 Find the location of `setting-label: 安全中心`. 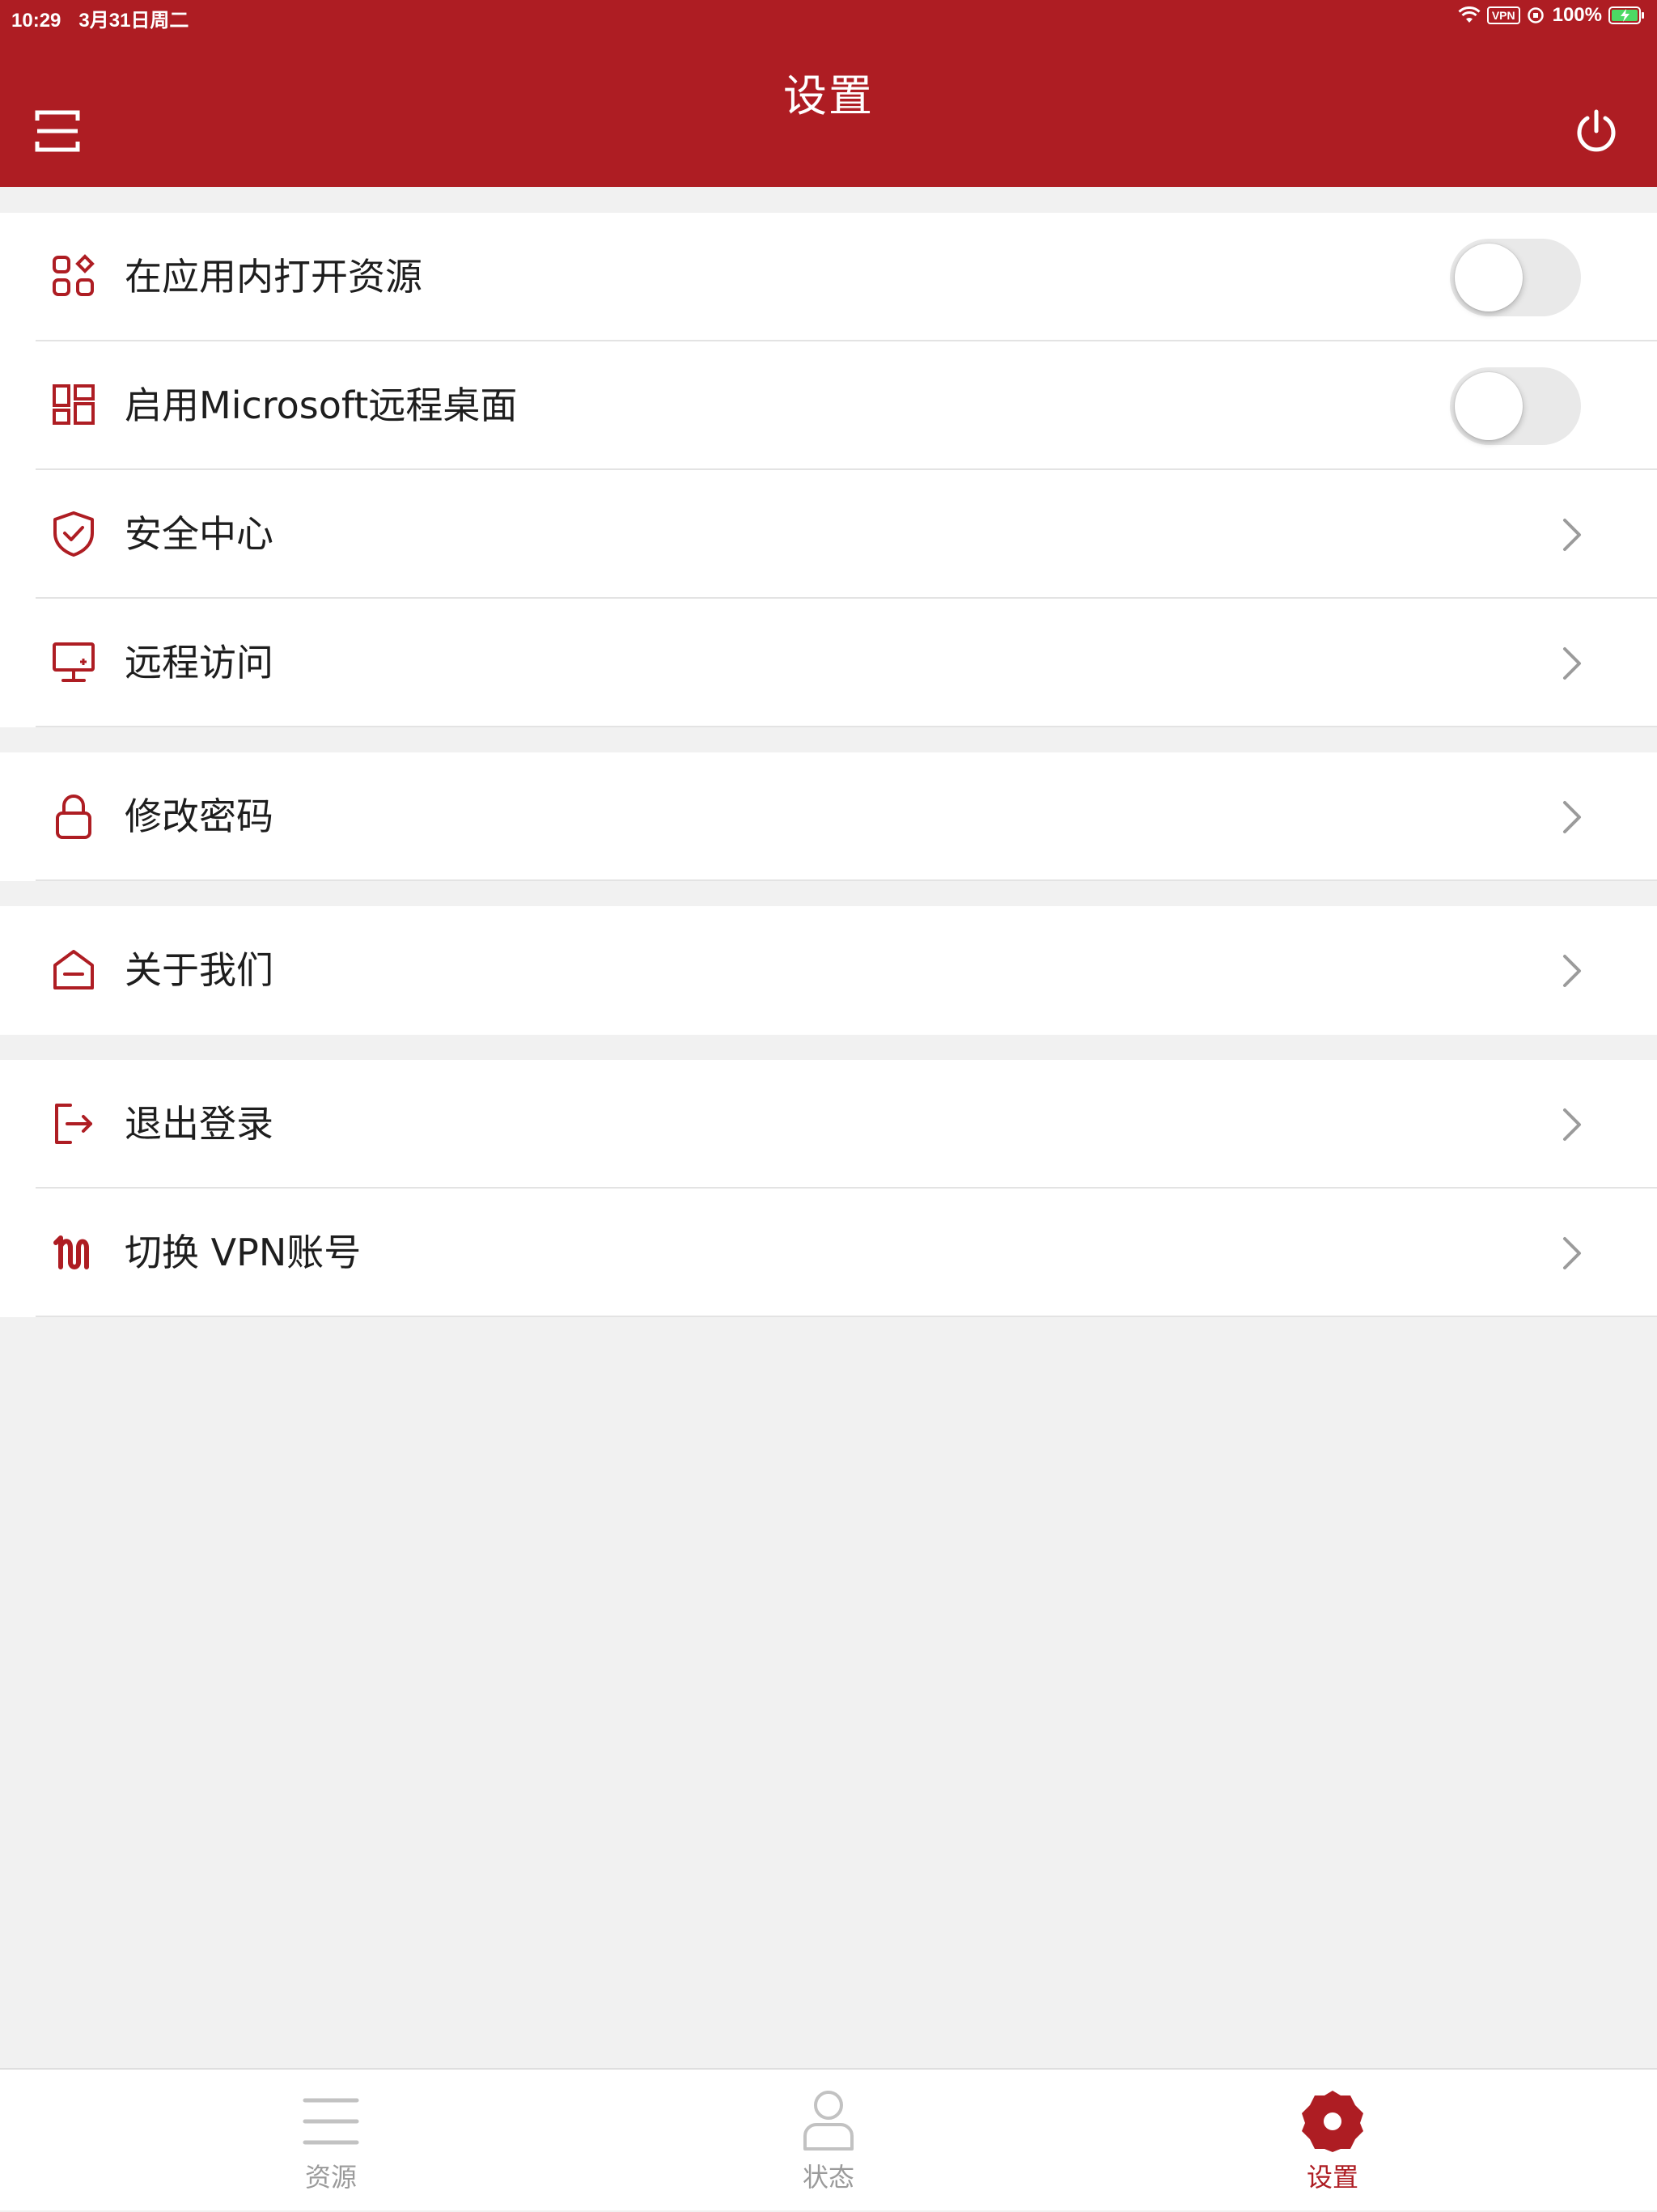

setting-label: 安全中心 is located at coordinates (199, 534).